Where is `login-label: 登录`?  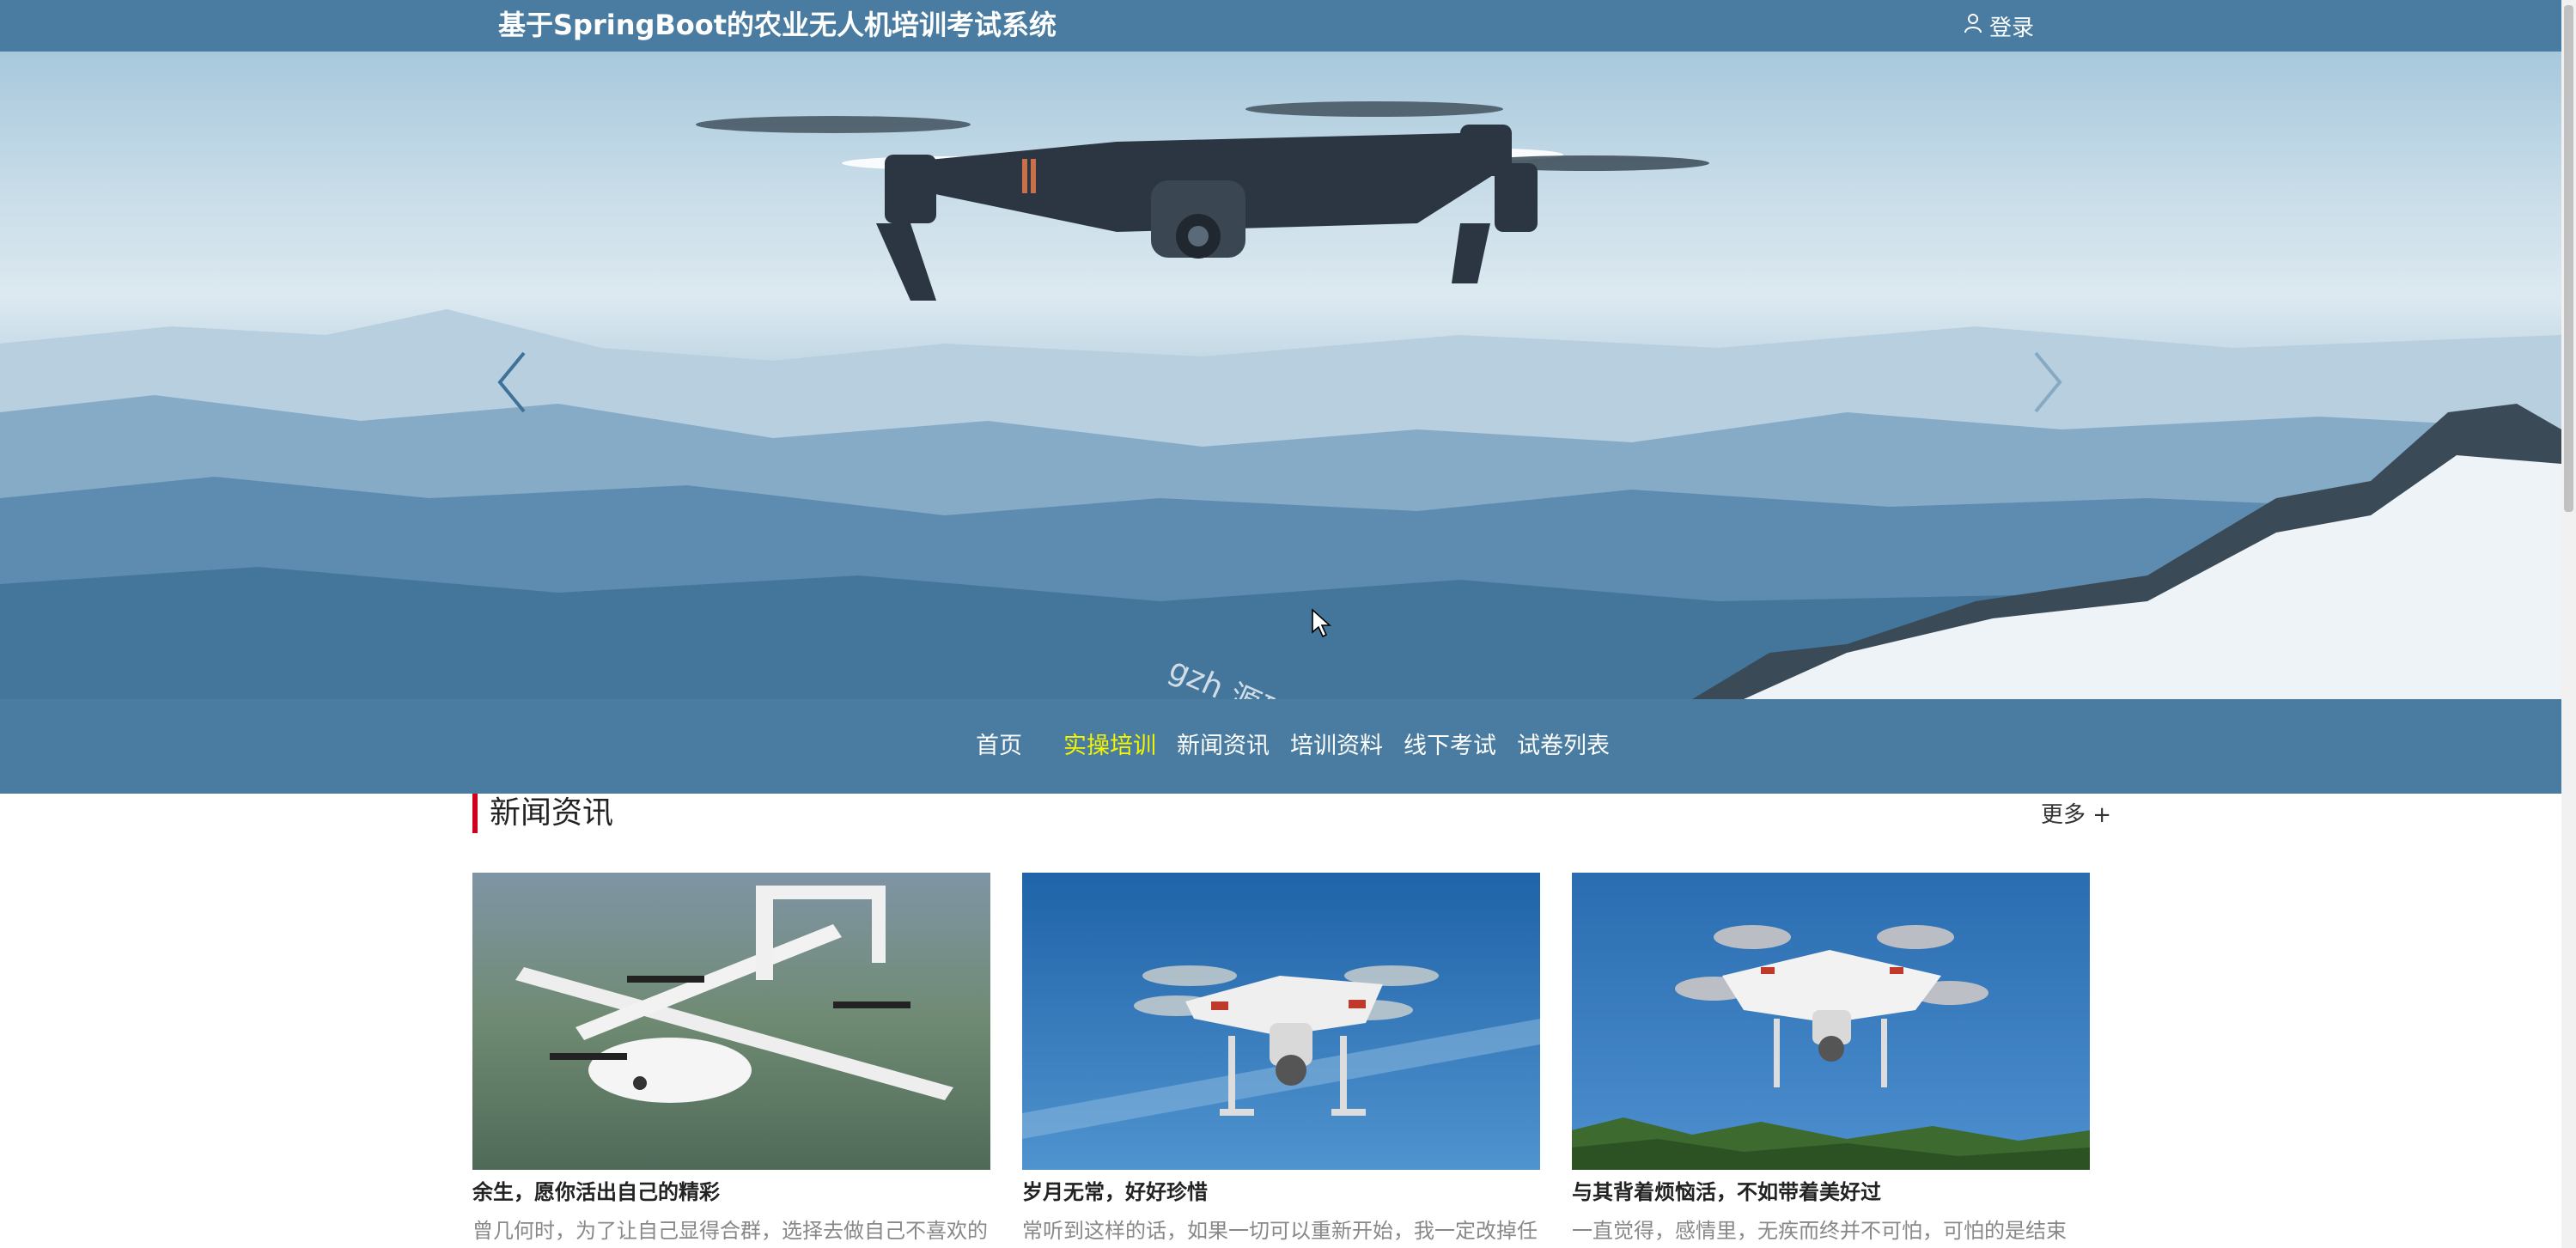
login-label: 登录 is located at coordinates (2012, 28).